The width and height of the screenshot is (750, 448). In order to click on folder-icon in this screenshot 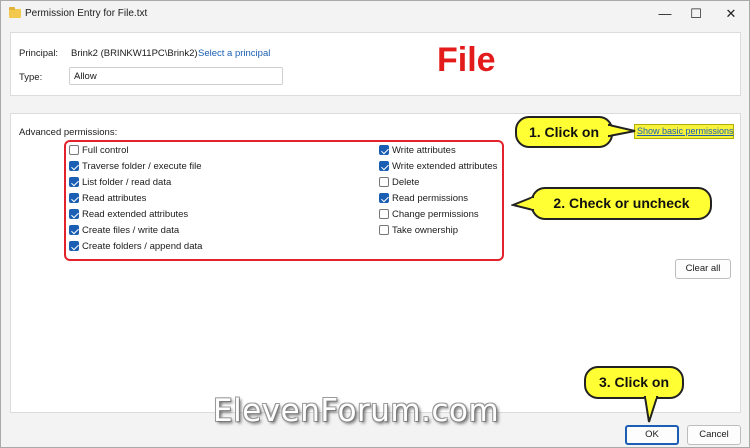, I will do `click(15, 12)`.